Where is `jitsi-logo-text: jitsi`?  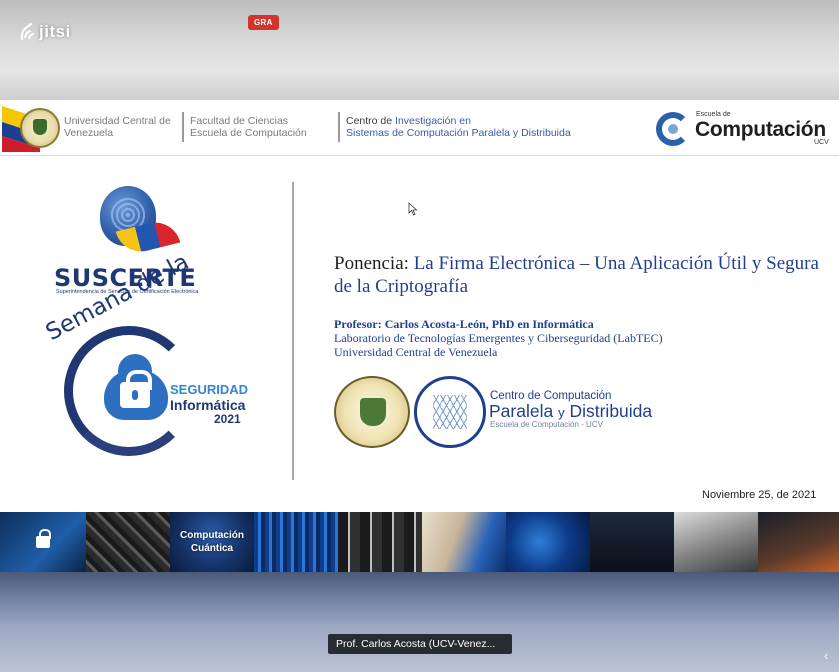
jitsi-logo-text: jitsi is located at coordinates (55, 31).